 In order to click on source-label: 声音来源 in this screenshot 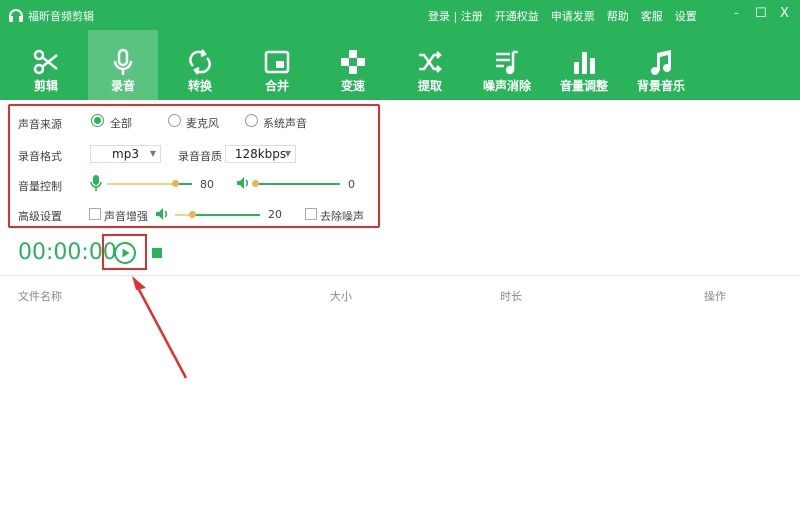, I will do `click(40, 124)`.